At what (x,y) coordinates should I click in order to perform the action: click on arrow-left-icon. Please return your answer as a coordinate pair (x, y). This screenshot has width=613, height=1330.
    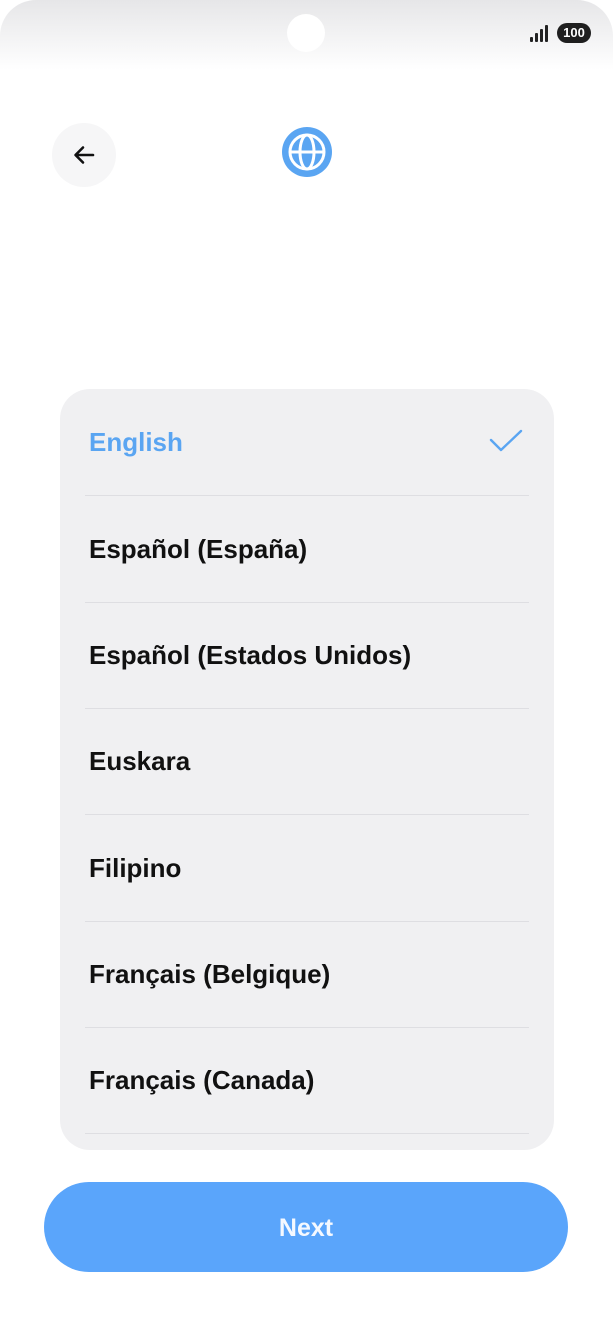
    Looking at the image, I should click on (84, 155).